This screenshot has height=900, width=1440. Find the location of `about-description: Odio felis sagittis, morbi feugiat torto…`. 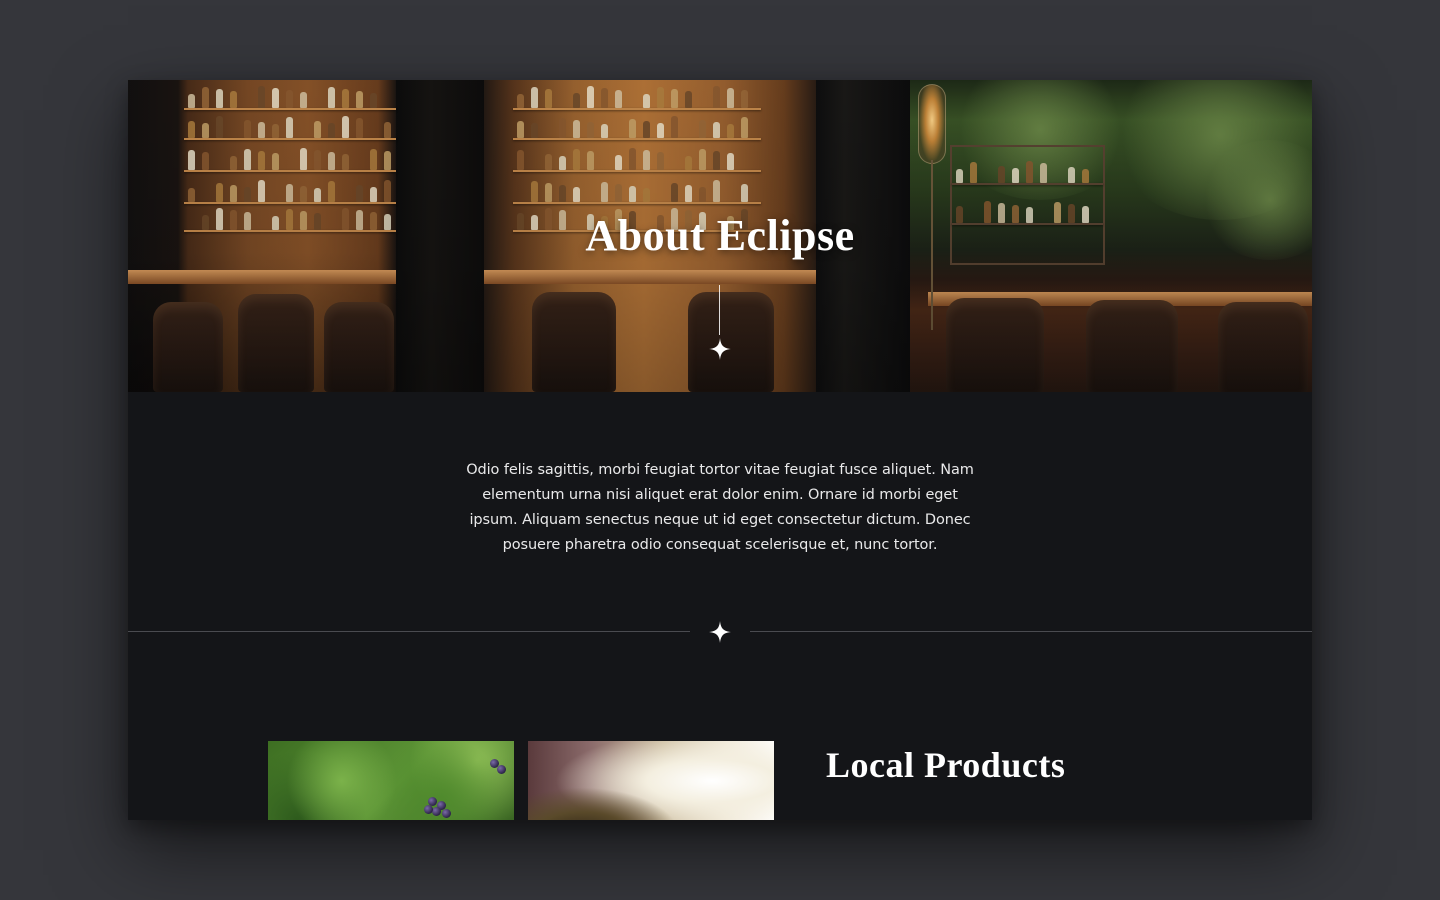

about-description: Odio felis sagittis, morbi feugiat torto… is located at coordinates (720, 507).